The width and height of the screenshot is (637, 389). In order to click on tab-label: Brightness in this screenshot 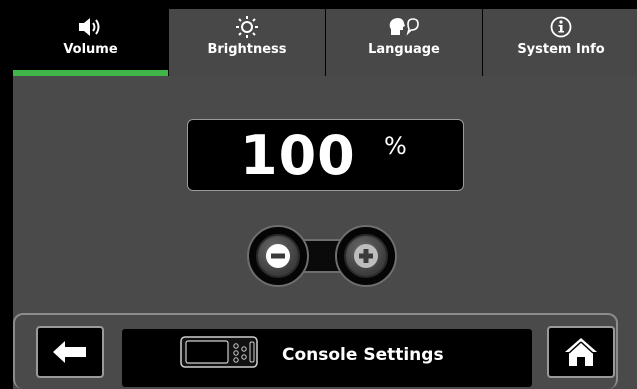, I will do `click(247, 49)`.